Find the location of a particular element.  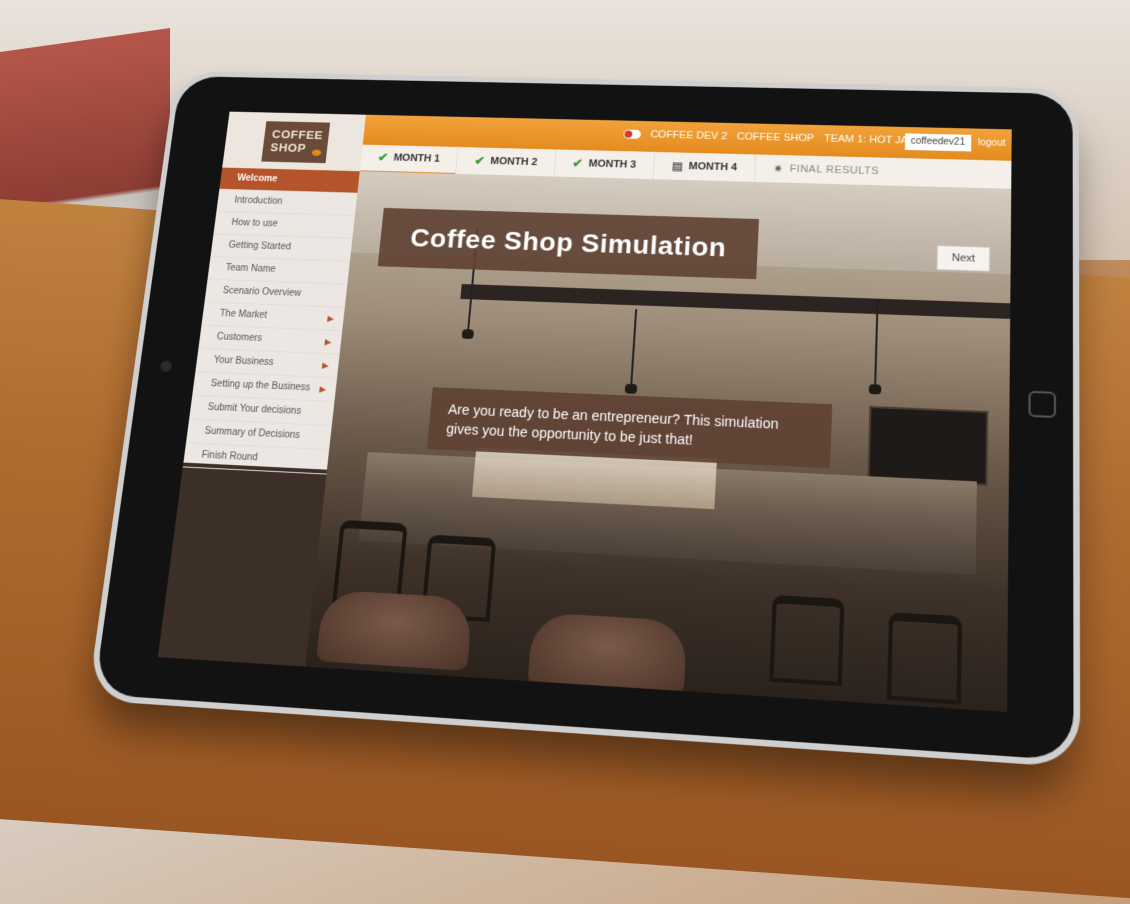

tab-month-3: ✔ MONTH 3 is located at coordinates (605, 164).